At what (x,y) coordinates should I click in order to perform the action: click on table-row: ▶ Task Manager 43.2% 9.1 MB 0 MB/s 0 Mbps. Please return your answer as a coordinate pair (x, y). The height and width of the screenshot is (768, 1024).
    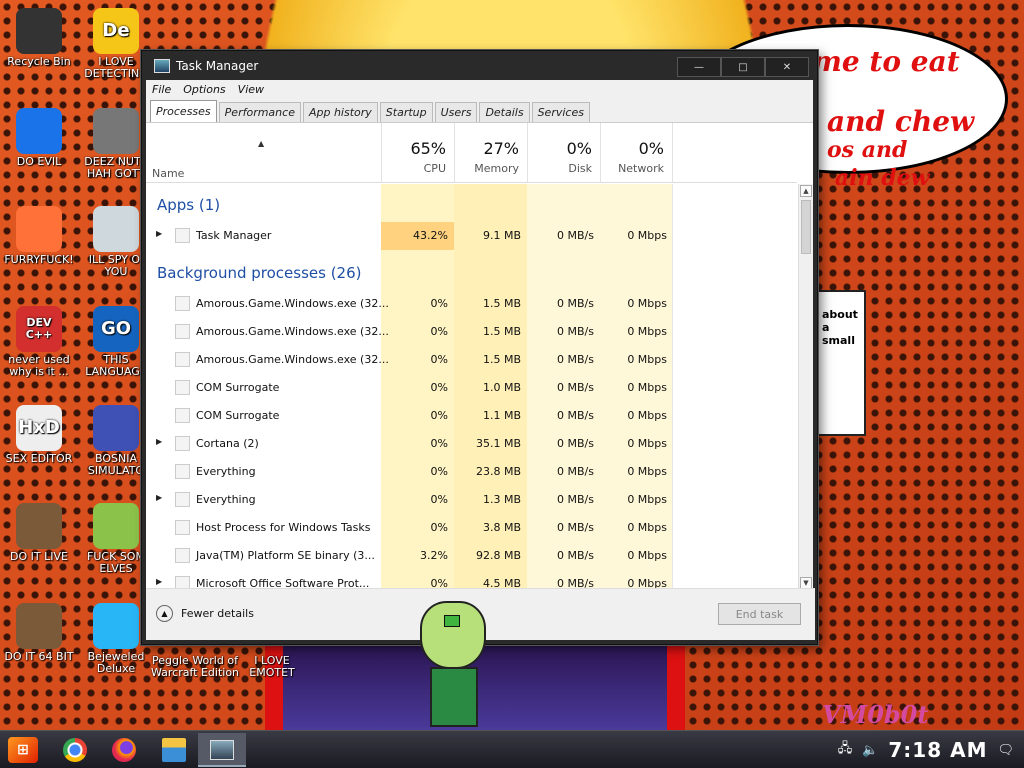
    Looking at the image, I should click on (471, 236).